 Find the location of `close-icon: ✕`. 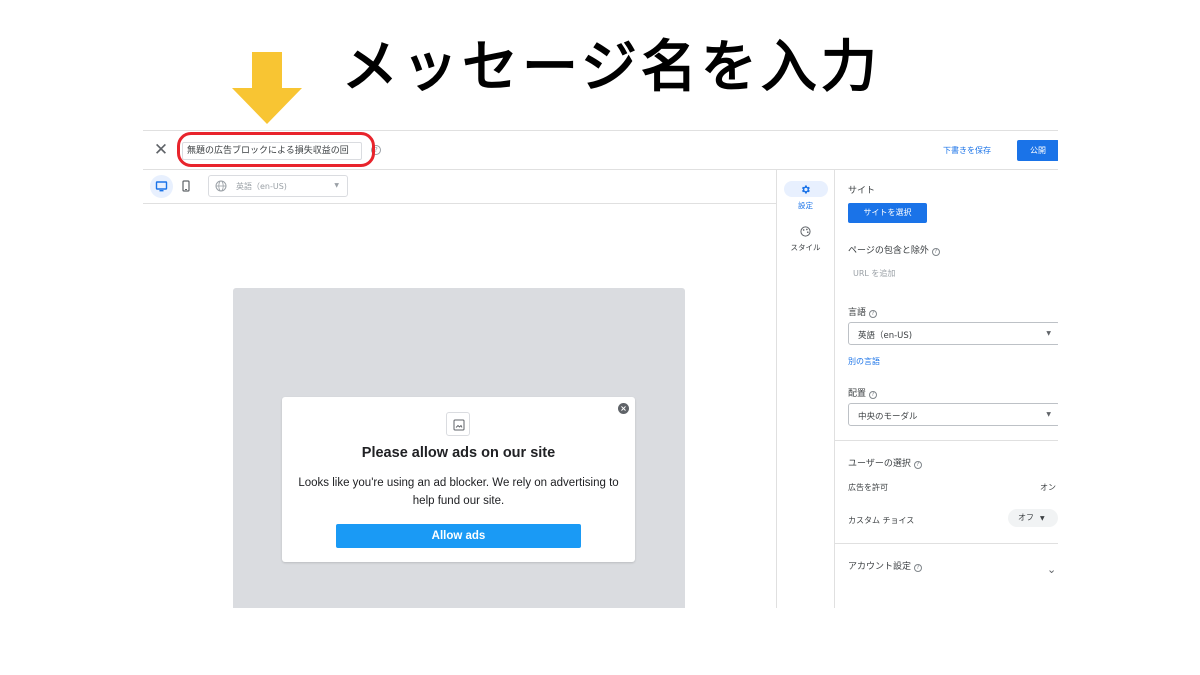

close-icon: ✕ is located at coordinates (161, 150).